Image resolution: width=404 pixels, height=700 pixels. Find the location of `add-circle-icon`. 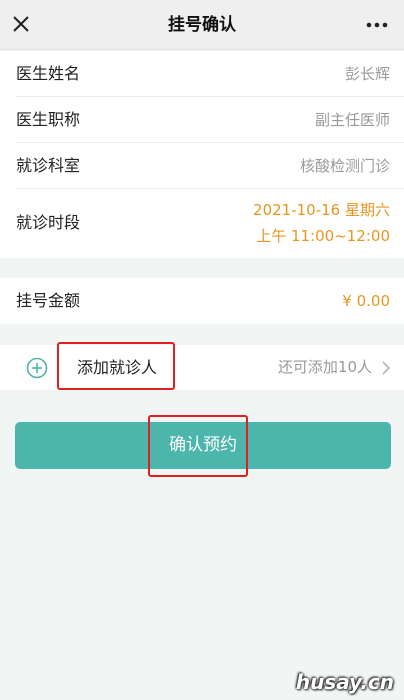

add-circle-icon is located at coordinates (37, 368).